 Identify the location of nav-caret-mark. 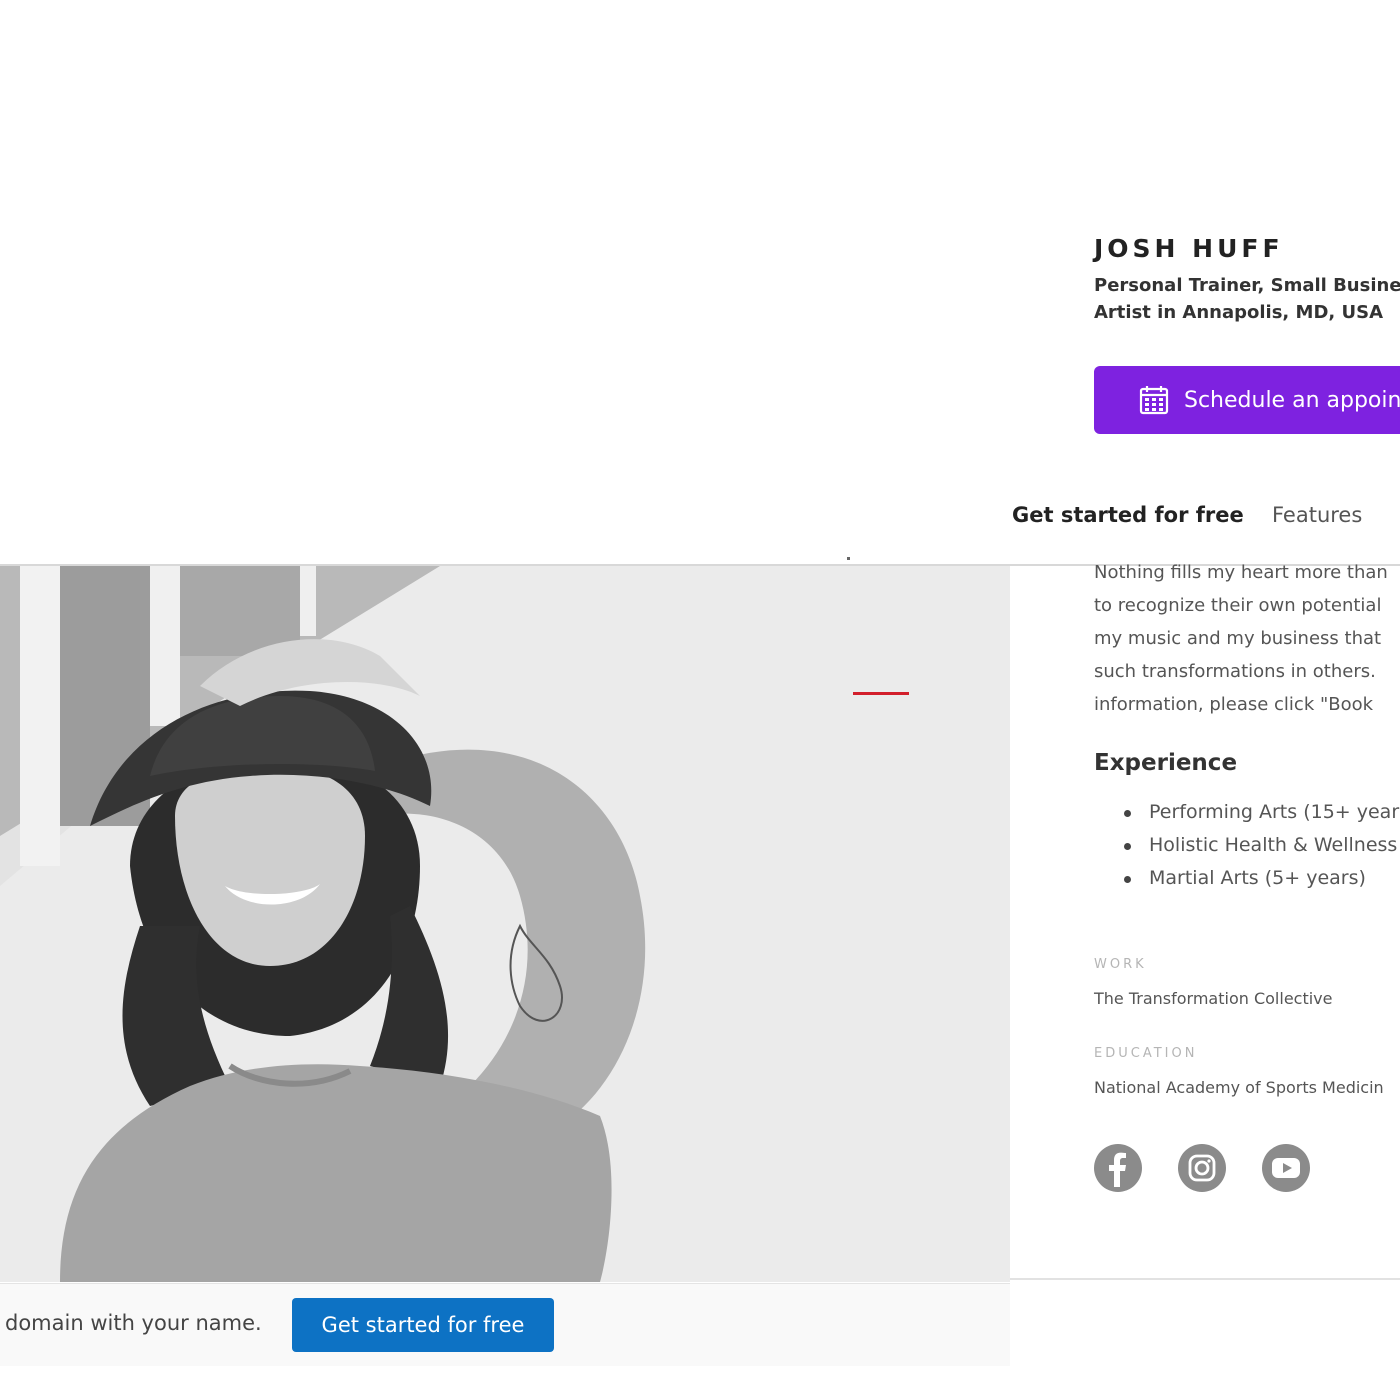
(848, 558).